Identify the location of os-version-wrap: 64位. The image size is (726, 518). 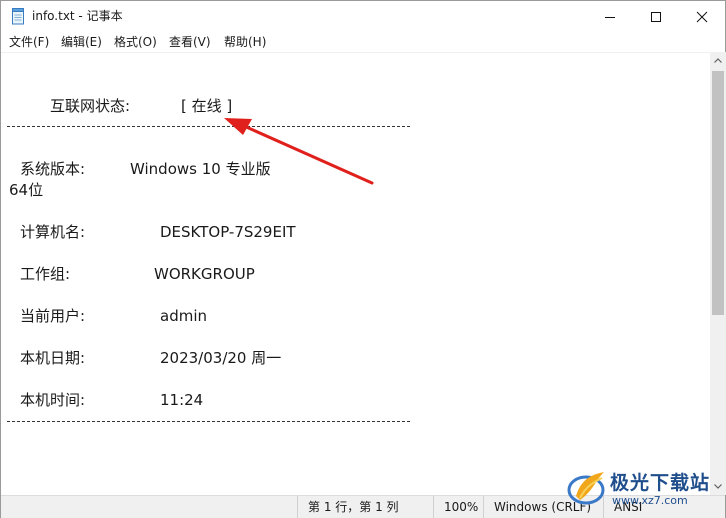
(26, 190).